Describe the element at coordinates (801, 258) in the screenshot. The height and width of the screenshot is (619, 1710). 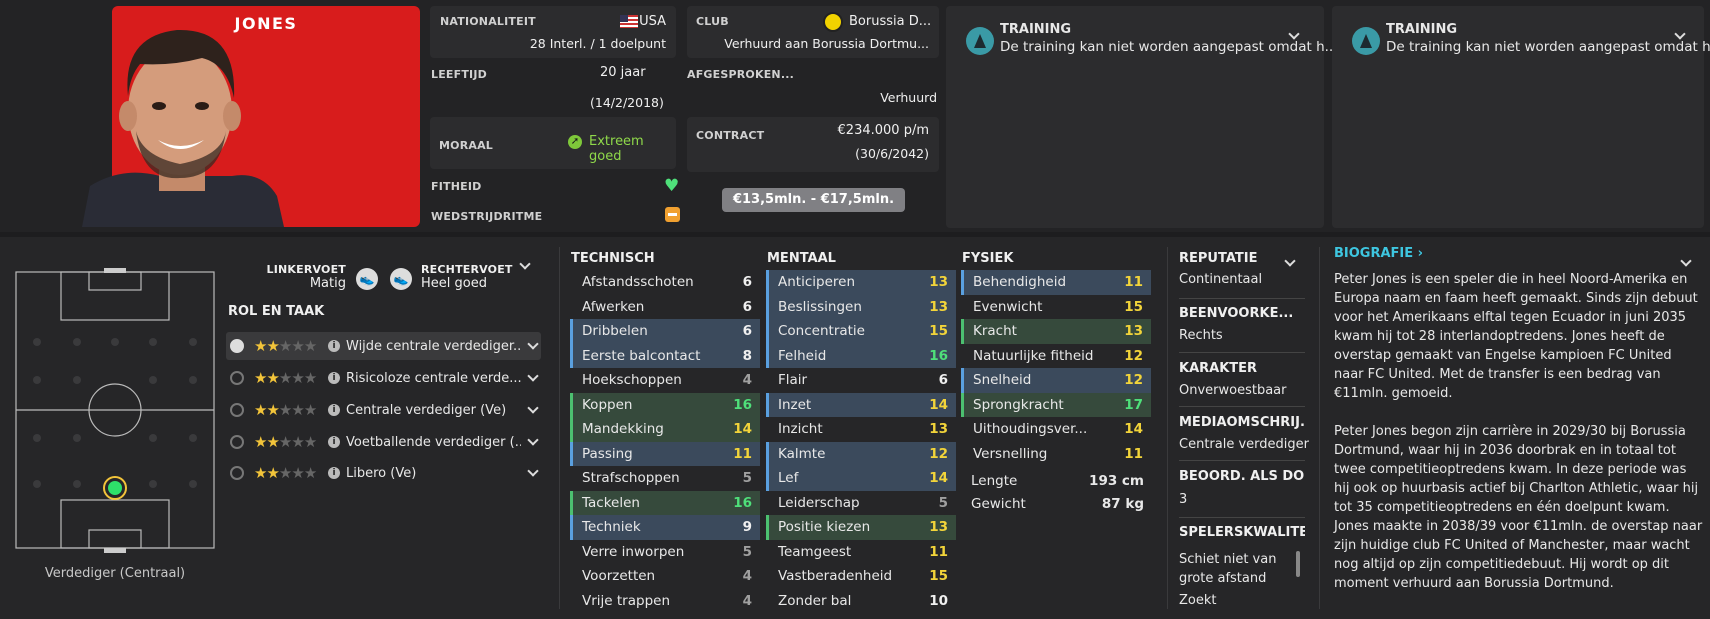
I see `mental-title: MENTAAL` at that location.